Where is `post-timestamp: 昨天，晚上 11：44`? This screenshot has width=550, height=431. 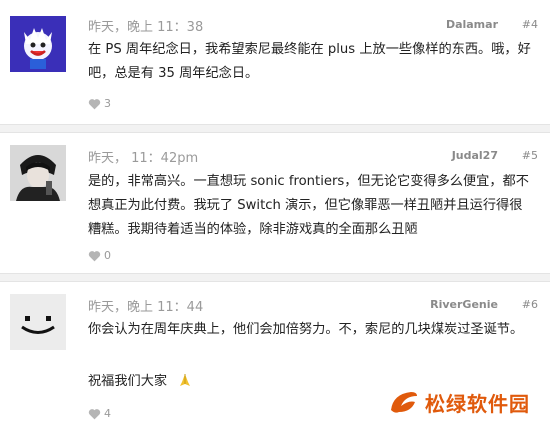
post-timestamp: 昨天，晚上 11：44 is located at coordinates (146, 307).